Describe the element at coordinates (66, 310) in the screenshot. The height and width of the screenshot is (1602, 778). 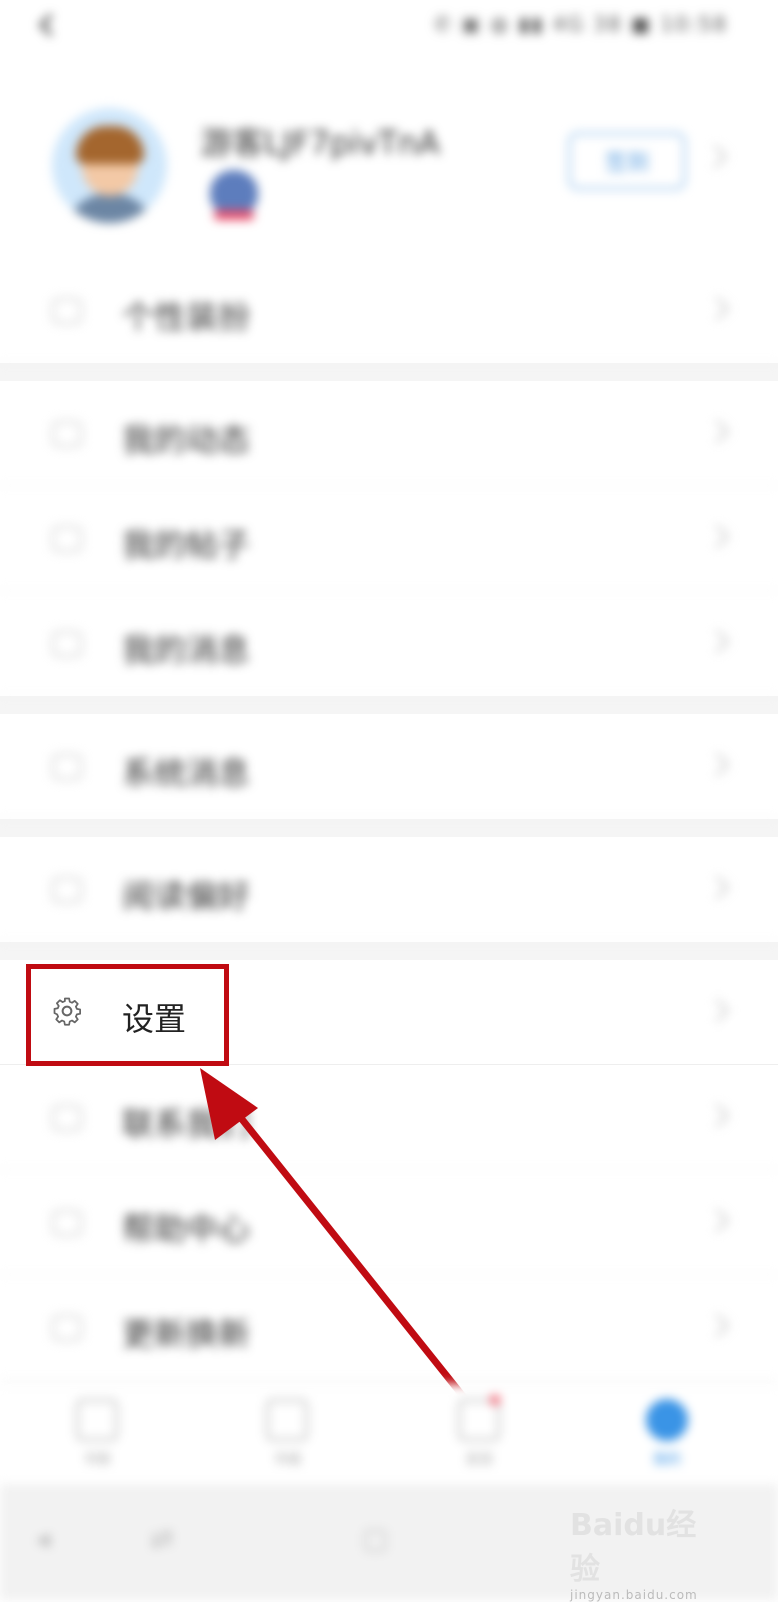
I see `personalize-icon` at that location.